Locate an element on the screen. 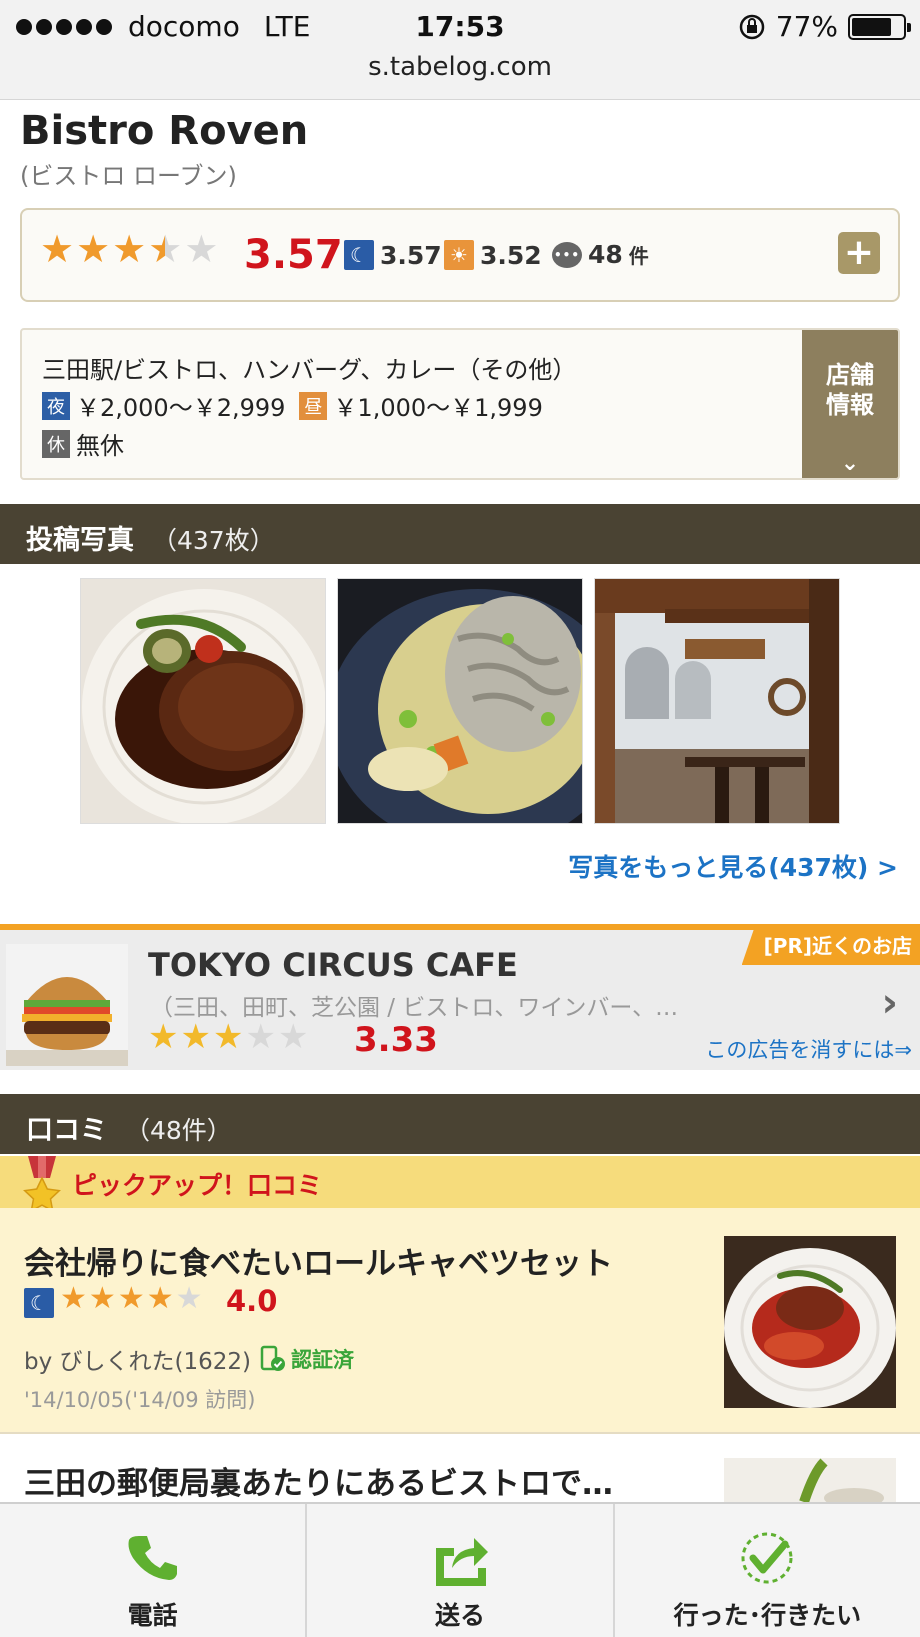 This screenshot has width=920, height=1637. day-rating: ☀ 3.52 is located at coordinates (493, 255).